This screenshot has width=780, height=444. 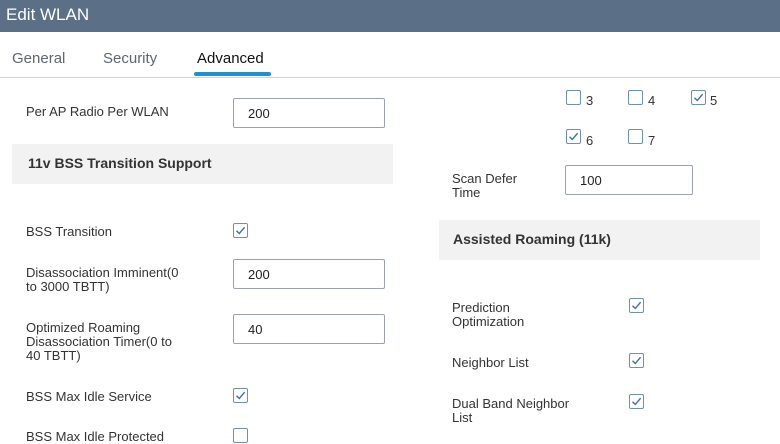 What do you see at coordinates (590, 100) in the screenshot?
I see `channel-3-label: 3` at bounding box center [590, 100].